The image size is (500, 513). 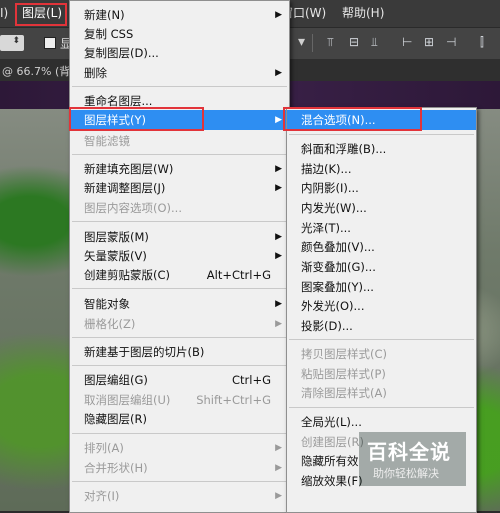 What do you see at coordinates (104, 448) in the screenshot?
I see `menu-item-label: 排列(A)` at bounding box center [104, 448].